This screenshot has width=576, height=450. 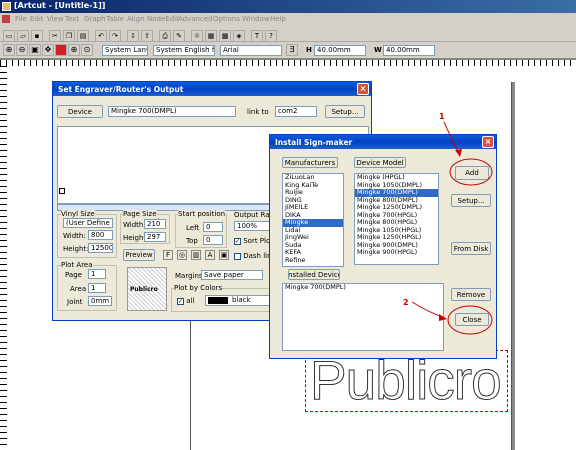 What do you see at coordinates (443, 317) in the screenshot?
I see `arrow-2-head` at bounding box center [443, 317].